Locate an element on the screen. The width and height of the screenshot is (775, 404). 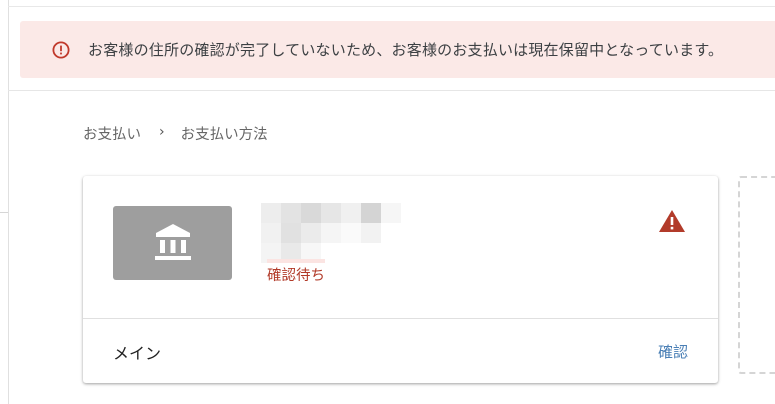
breadcrumb-payment-methods: お支払い方法 is located at coordinates (224, 134).